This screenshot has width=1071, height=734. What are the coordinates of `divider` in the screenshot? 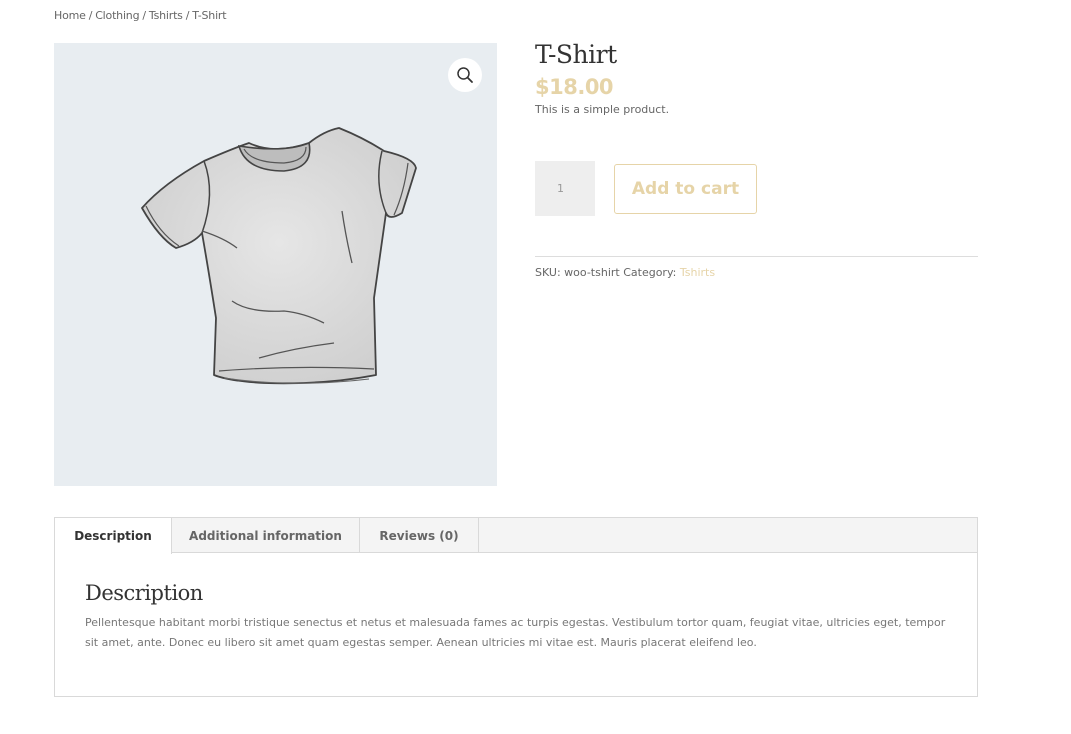 It's located at (756, 256).